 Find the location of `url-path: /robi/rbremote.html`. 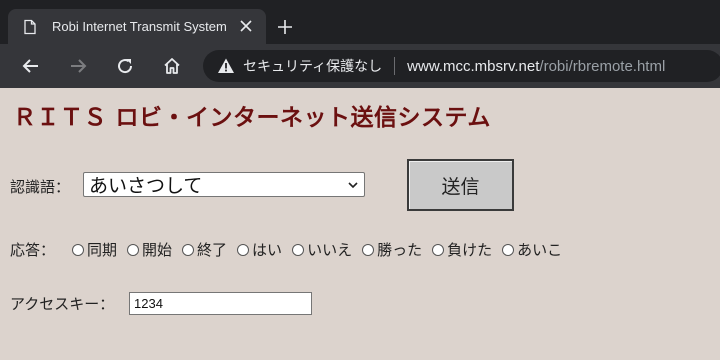

url-path: /robi/rbremote.html is located at coordinates (602, 66).